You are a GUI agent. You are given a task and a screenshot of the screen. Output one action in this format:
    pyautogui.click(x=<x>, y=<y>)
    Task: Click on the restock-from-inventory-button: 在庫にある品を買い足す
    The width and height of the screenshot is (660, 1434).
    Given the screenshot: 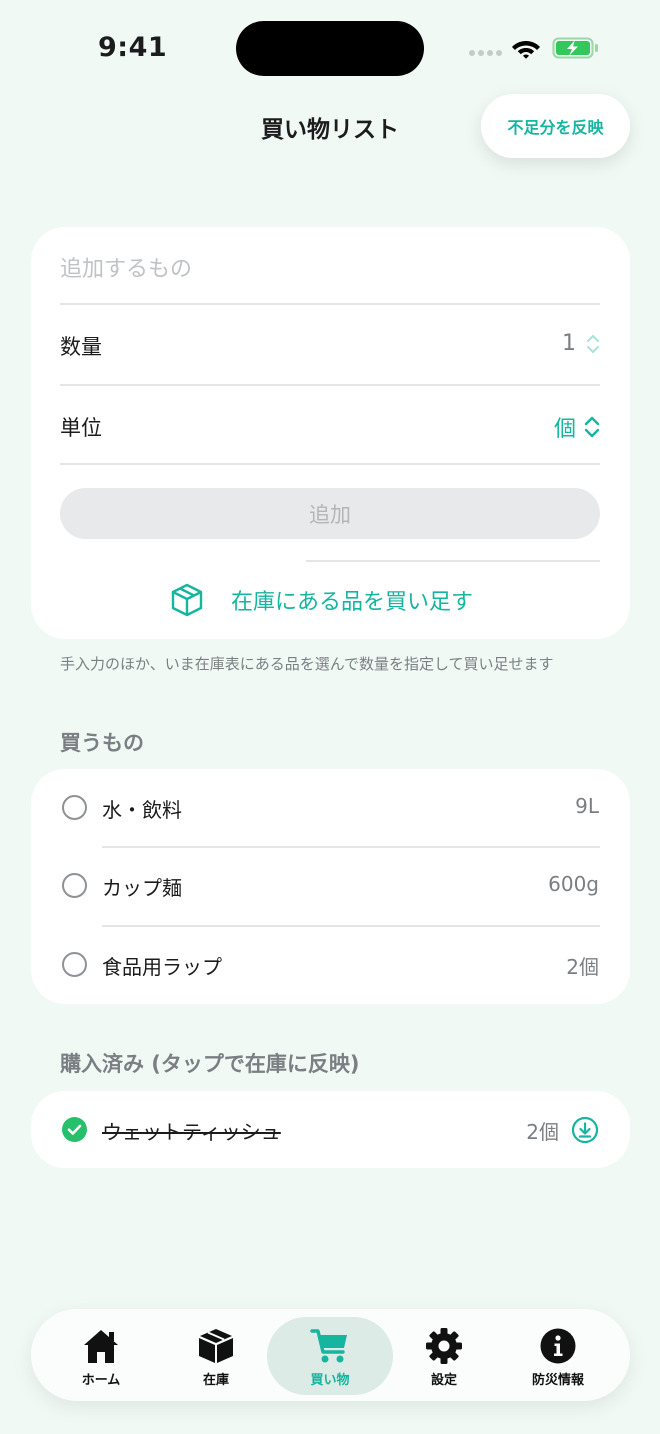 What is the action you would take?
    pyautogui.click(x=321, y=600)
    